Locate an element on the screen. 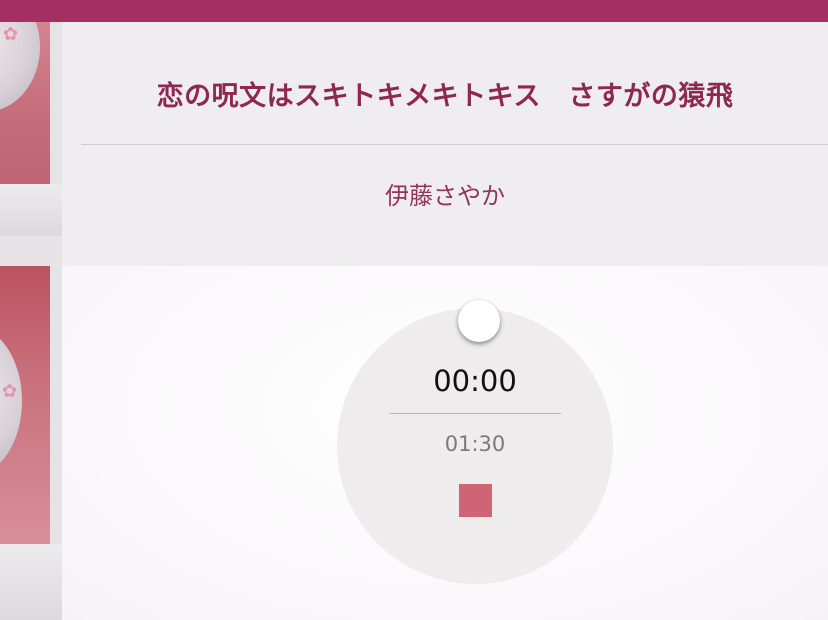  progress-knob is located at coordinates (479, 321).